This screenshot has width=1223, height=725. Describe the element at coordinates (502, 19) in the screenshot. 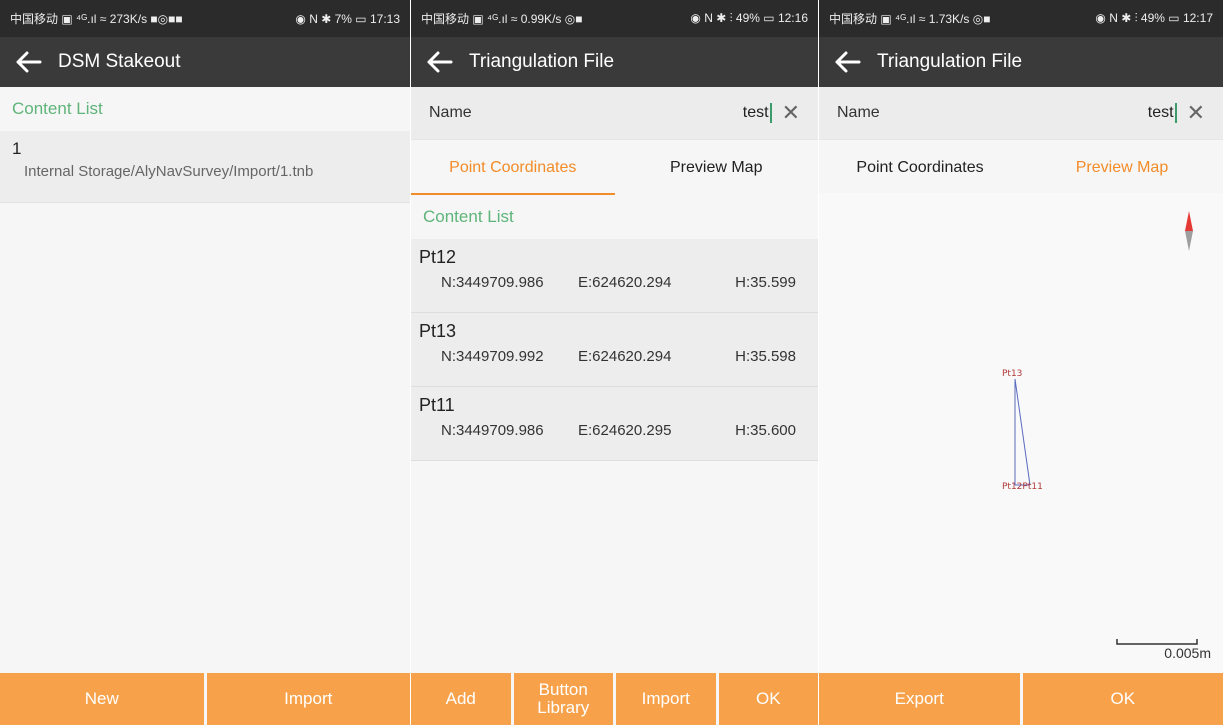

I see `status-left: 中国移动 ▣ ⁴ᴳ.ıl ≈ 0.99K/s ◎■` at that location.